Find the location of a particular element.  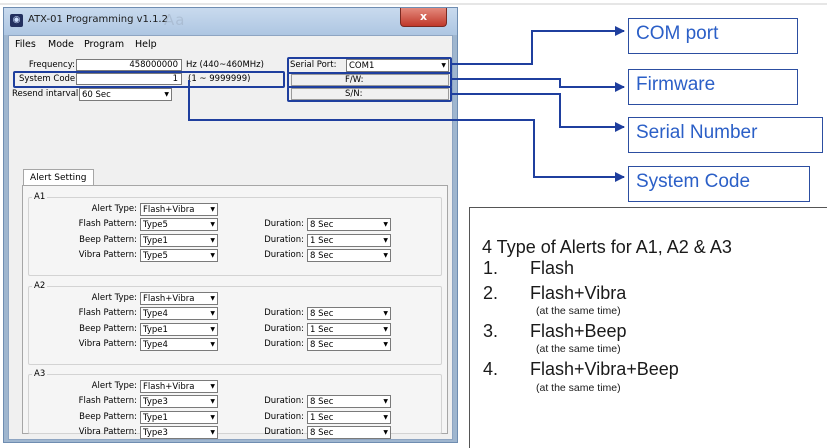

note-item-text: Flash is located at coordinates (552, 268).